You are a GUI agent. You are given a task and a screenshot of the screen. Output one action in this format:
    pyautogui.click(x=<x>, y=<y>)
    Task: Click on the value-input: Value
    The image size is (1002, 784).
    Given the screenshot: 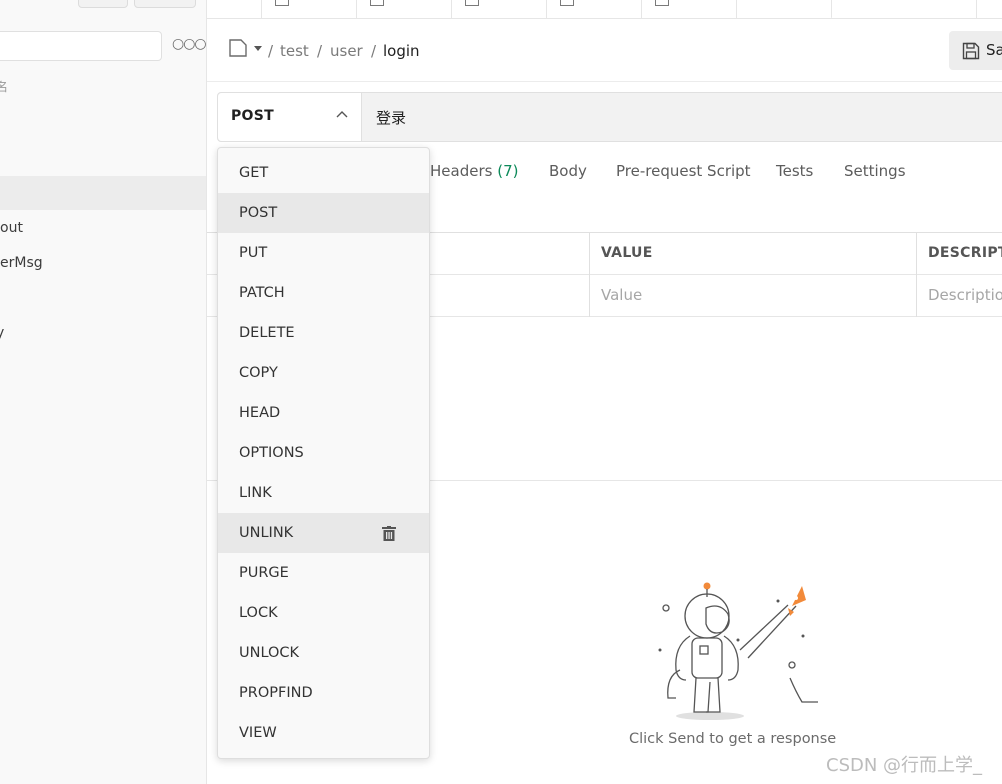 What is the action you would take?
    pyautogui.click(x=621, y=295)
    